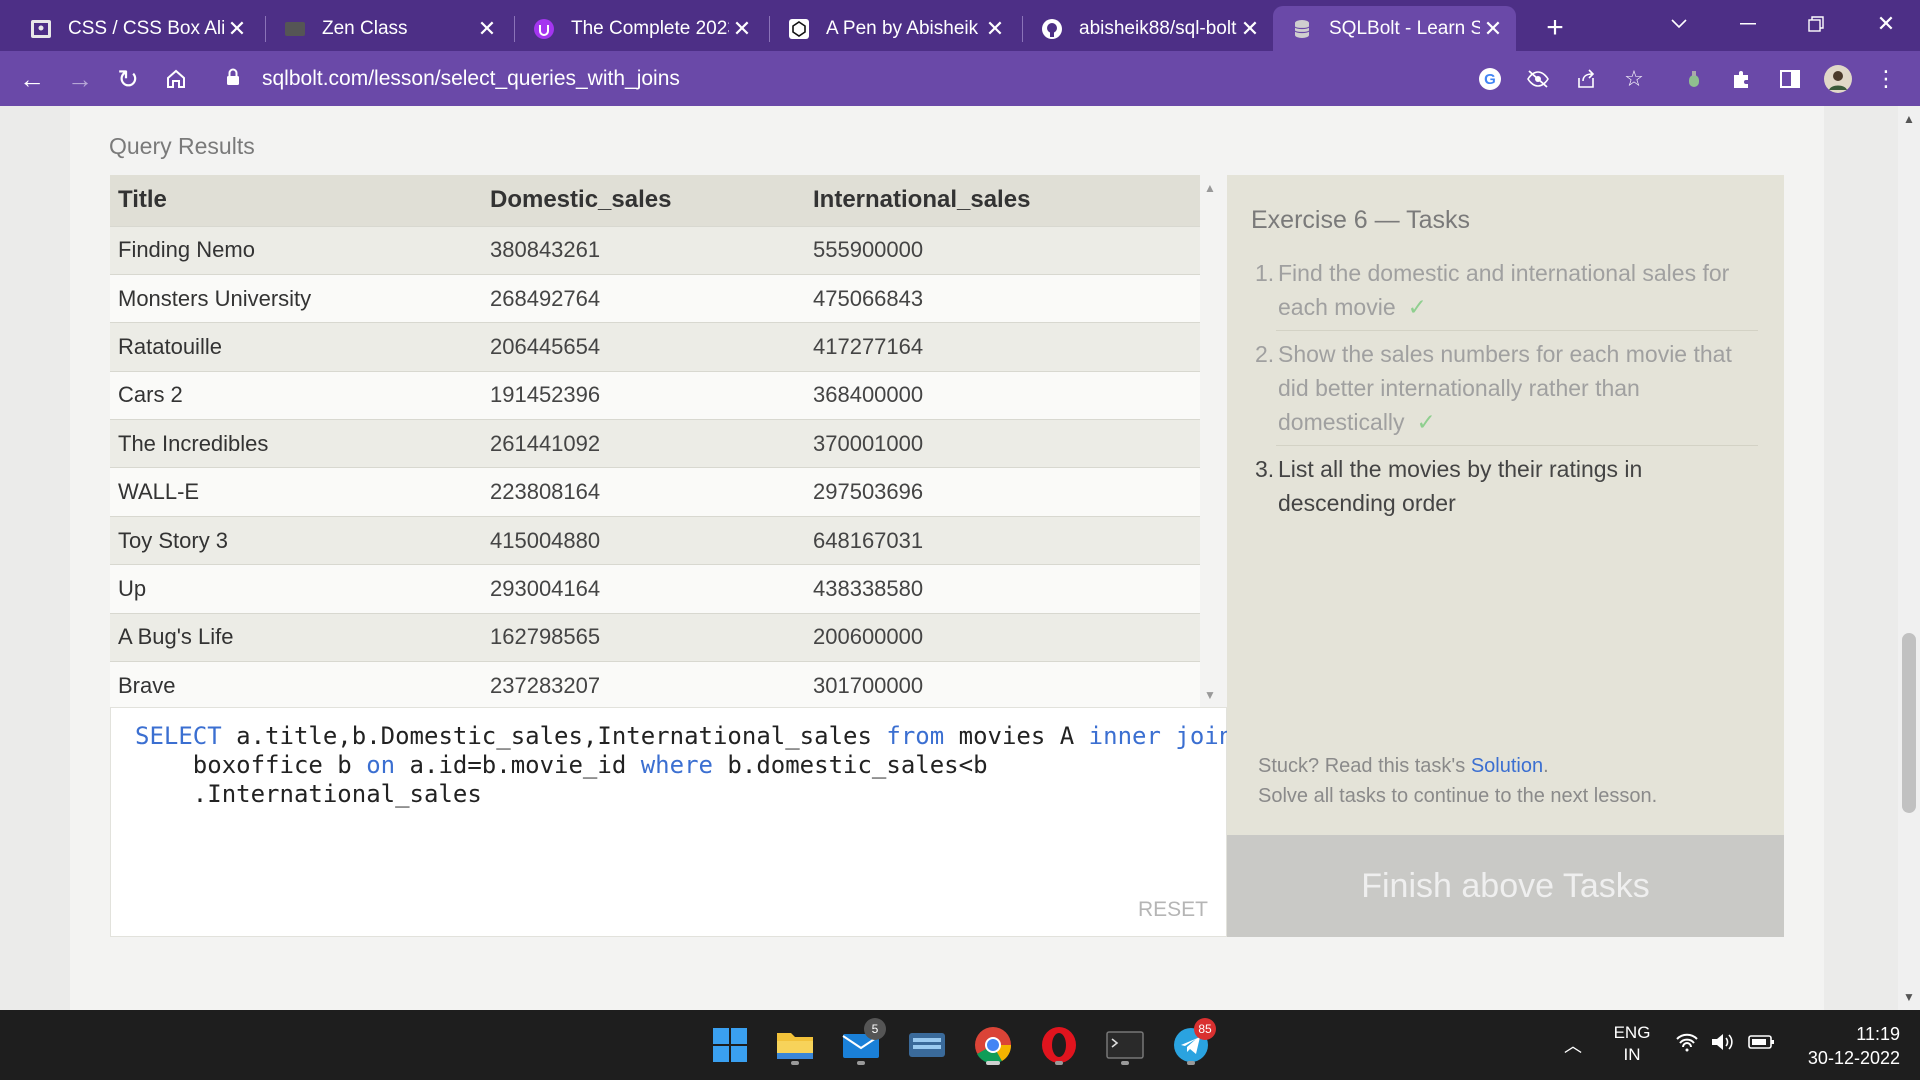 This screenshot has height=1080, width=1920. What do you see at coordinates (643, 684) in the screenshot?
I see `table-cell: 237283207` at bounding box center [643, 684].